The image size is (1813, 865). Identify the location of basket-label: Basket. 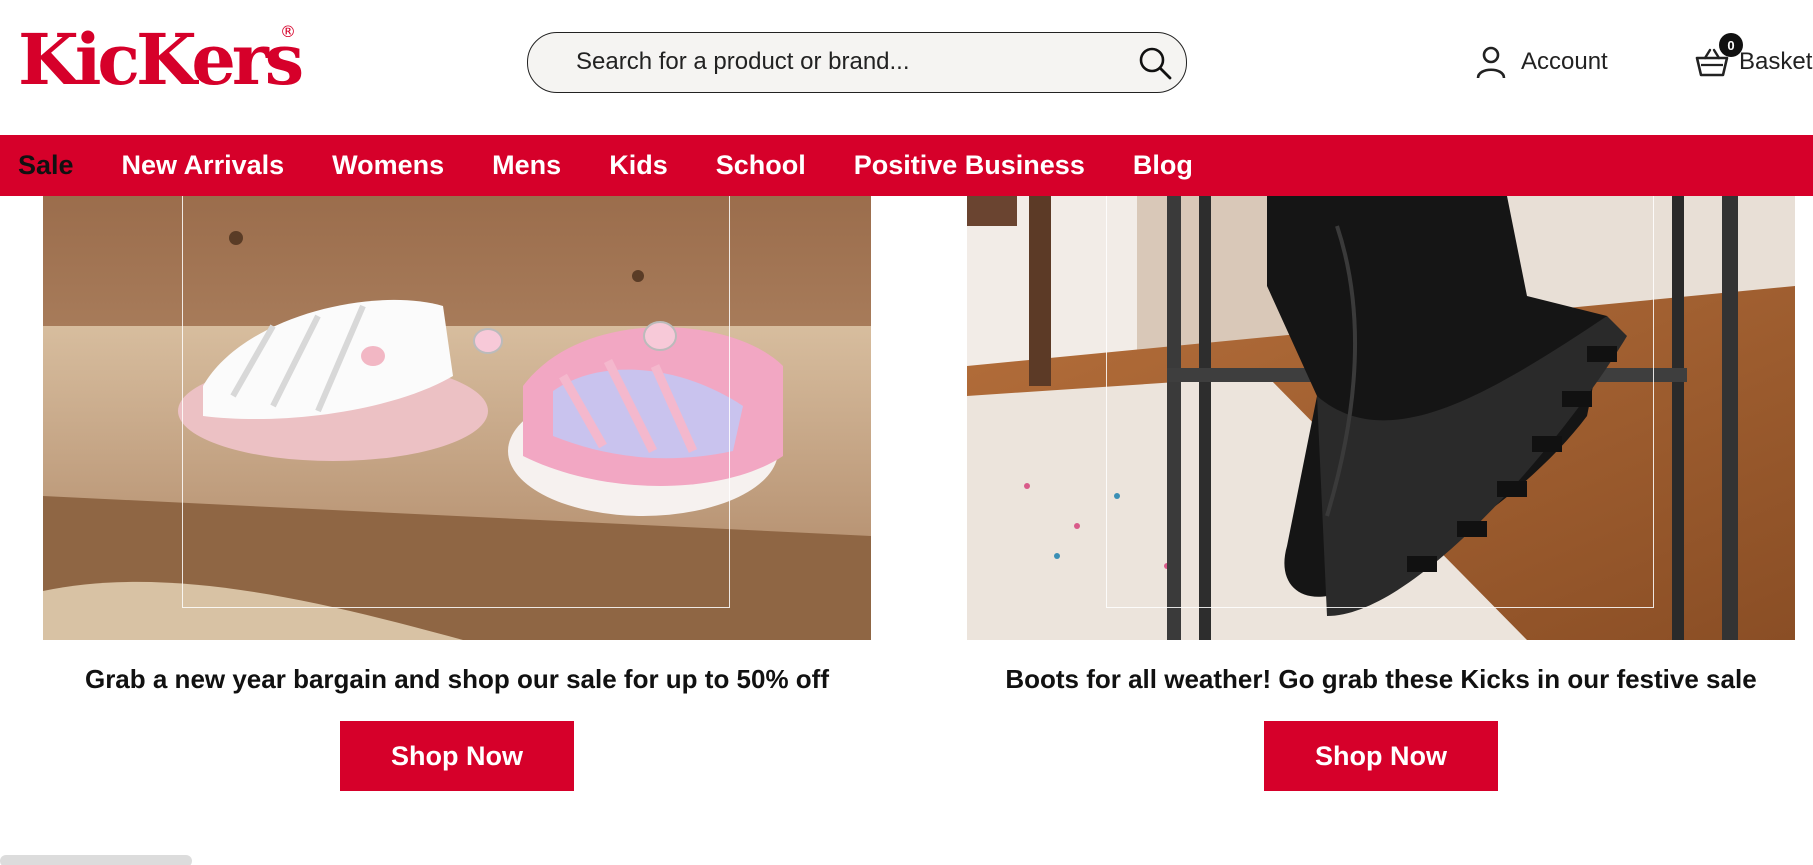
(1776, 61).